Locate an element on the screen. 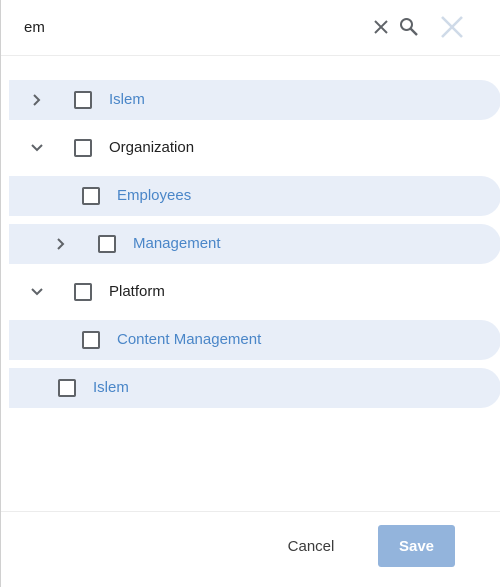  clear-search-button is located at coordinates (381, 27).